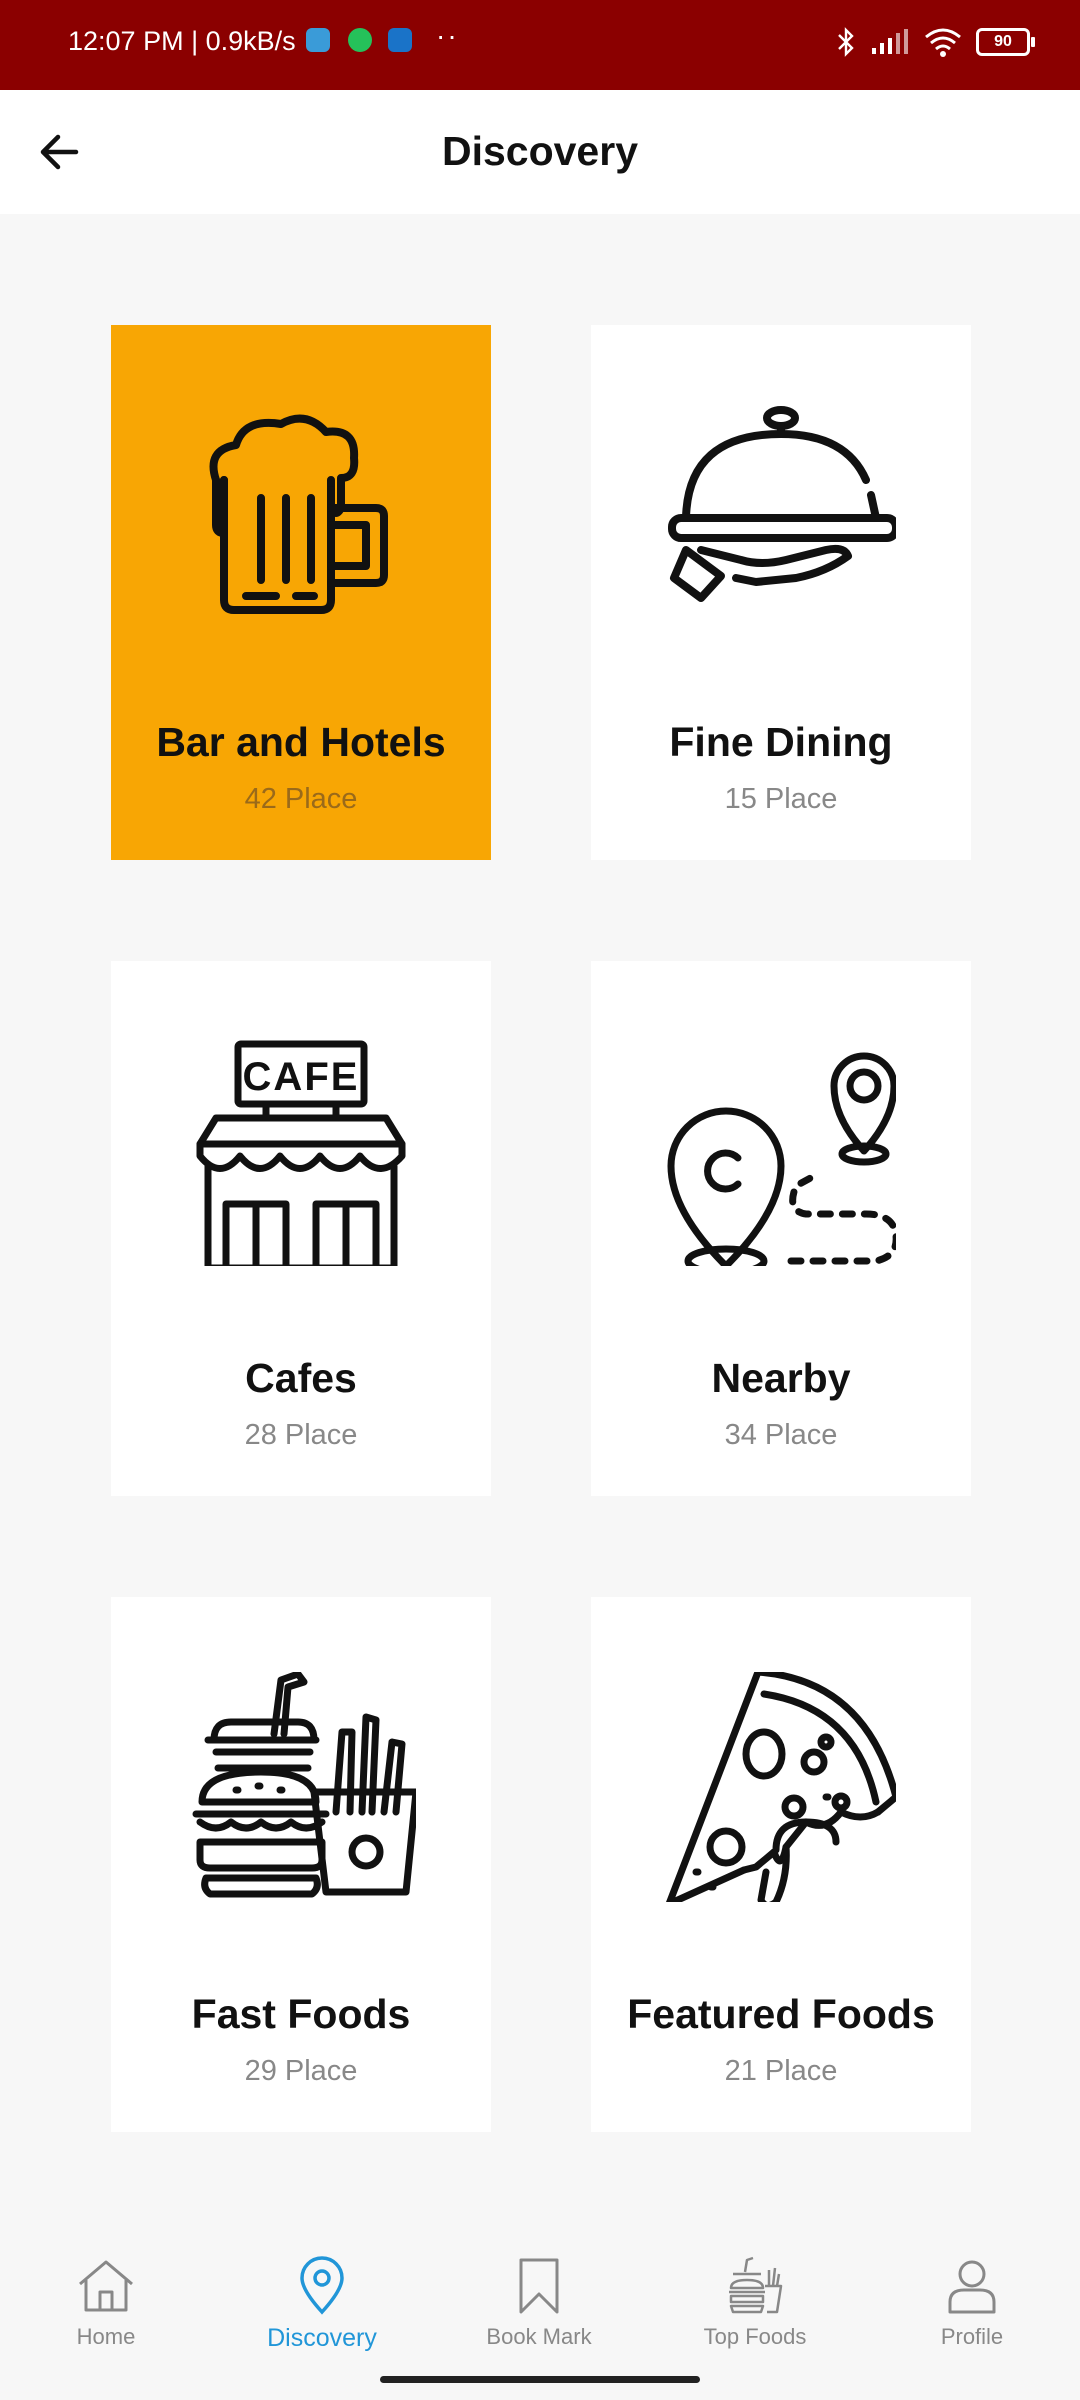 Image resolution: width=1080 pixels, height=2400 pixels. I want to click on location-pin-icon, so click(322, 2285).